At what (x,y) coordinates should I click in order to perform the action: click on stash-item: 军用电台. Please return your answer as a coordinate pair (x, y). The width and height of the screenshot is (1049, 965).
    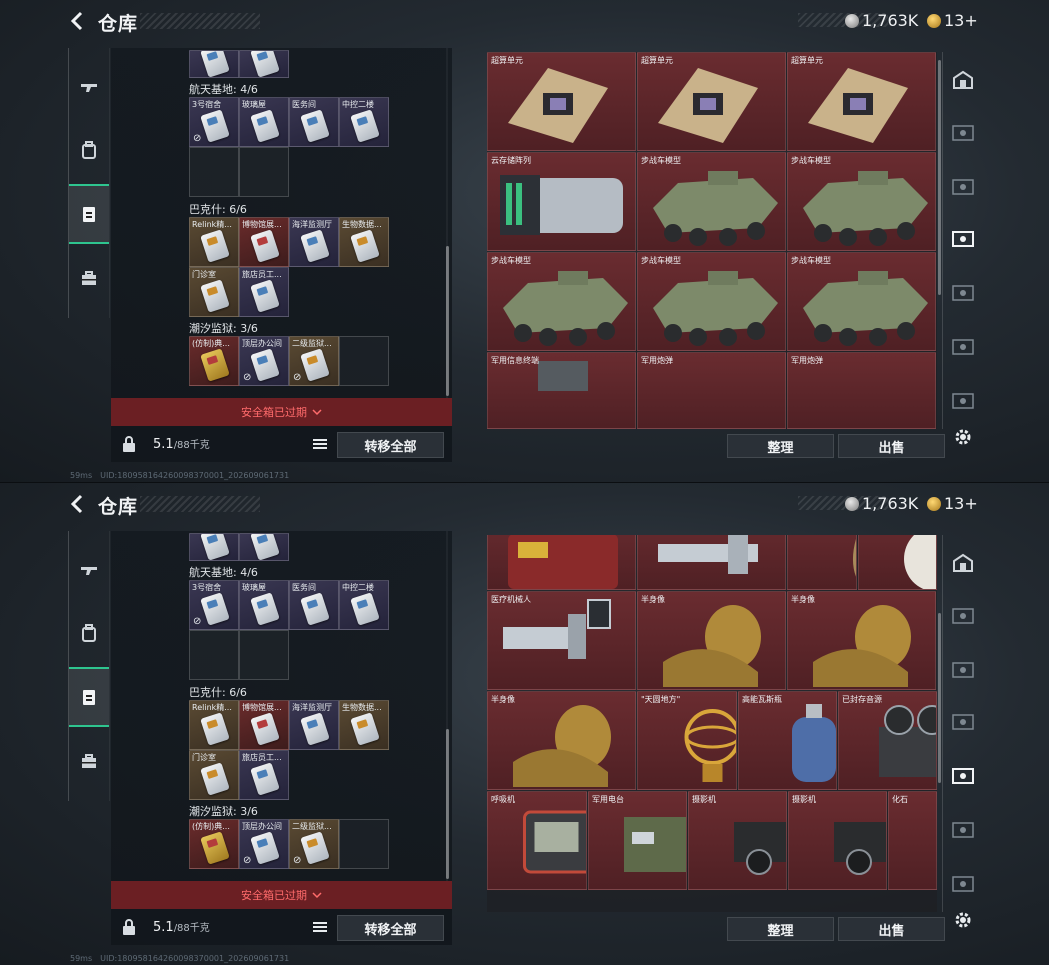
    Looking at the image, I should click on (637, 840).